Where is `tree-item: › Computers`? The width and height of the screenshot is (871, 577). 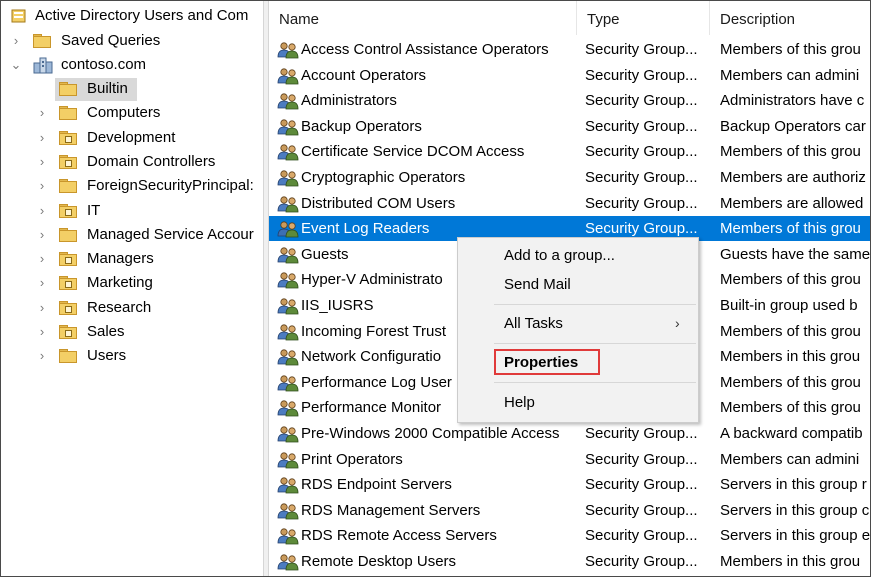 tree-item: › Computers is located at coordinates (132, 113).